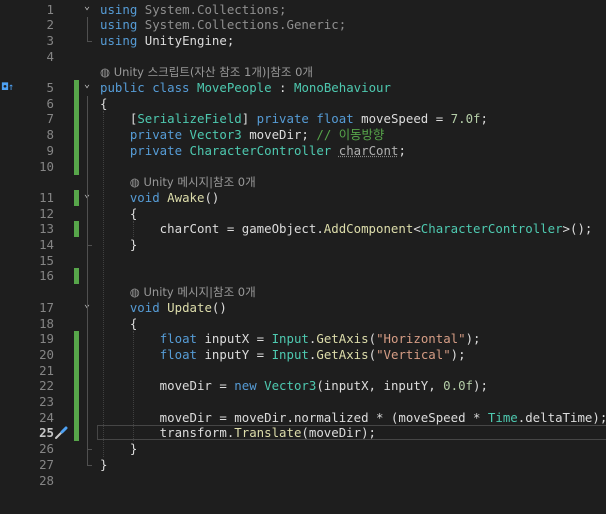 The height and width of the screenshot is (514, 606). What do you see at coordinates (46, 307) in the screenshot?
I see `line-number: 17` at bounding box center [46, 307].